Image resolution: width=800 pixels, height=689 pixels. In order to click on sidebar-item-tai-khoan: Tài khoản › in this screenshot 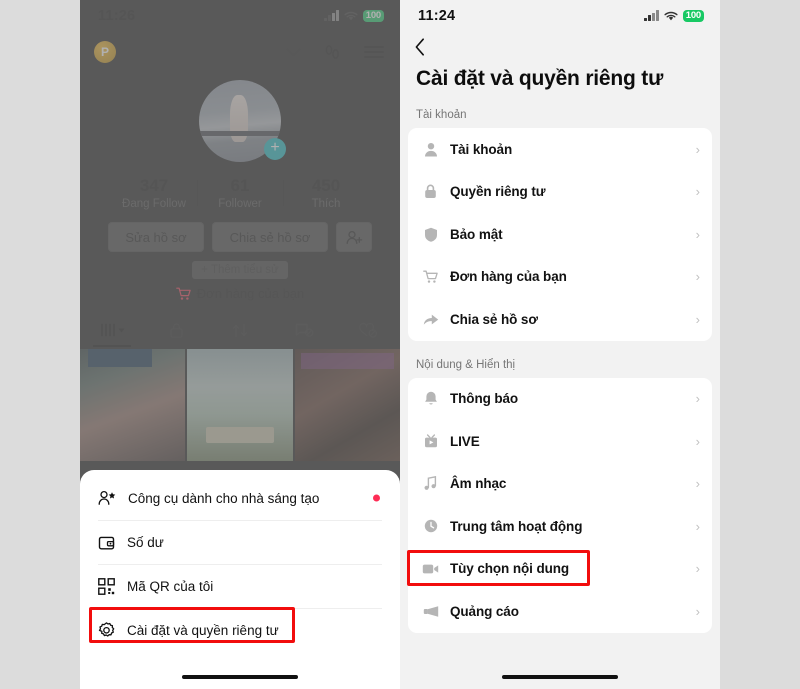, I will do `click(560, 149)`.